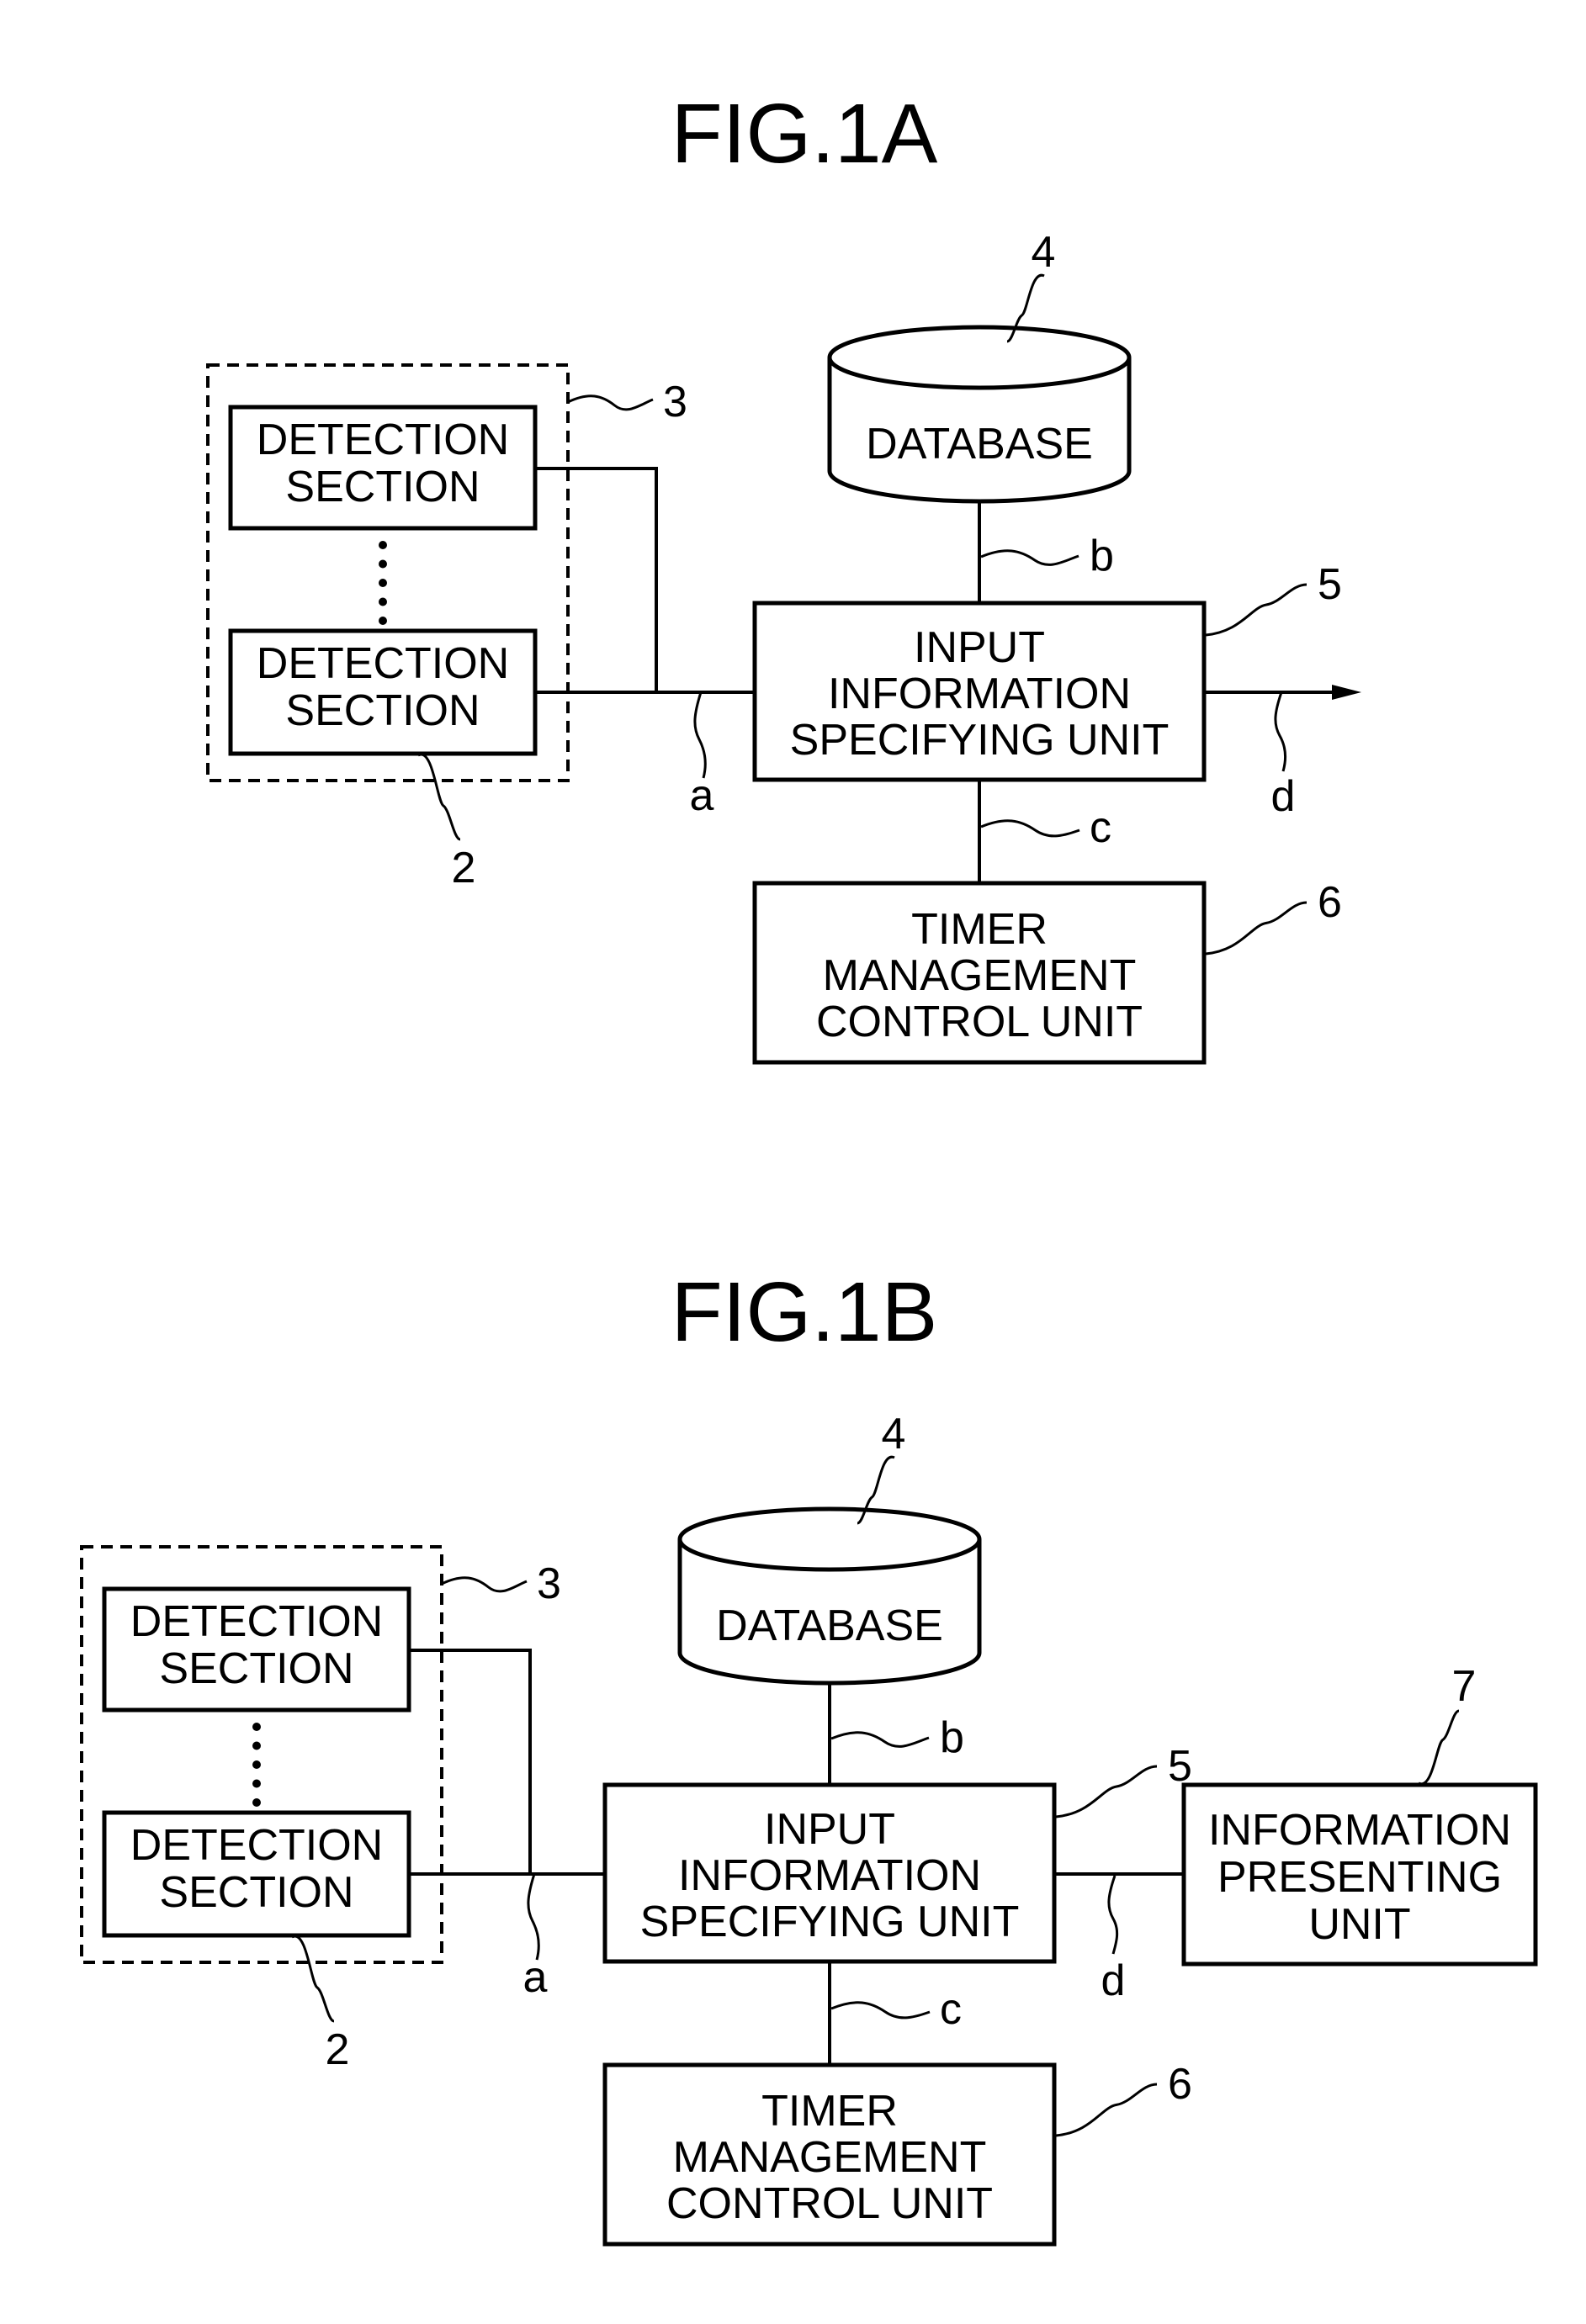 This screenshot has width=1586, height=2324. What do you see at coordinates (805, 134) in the screenshot?
I see `figure-title: FIG.1A` at bounding box center [805, 134].